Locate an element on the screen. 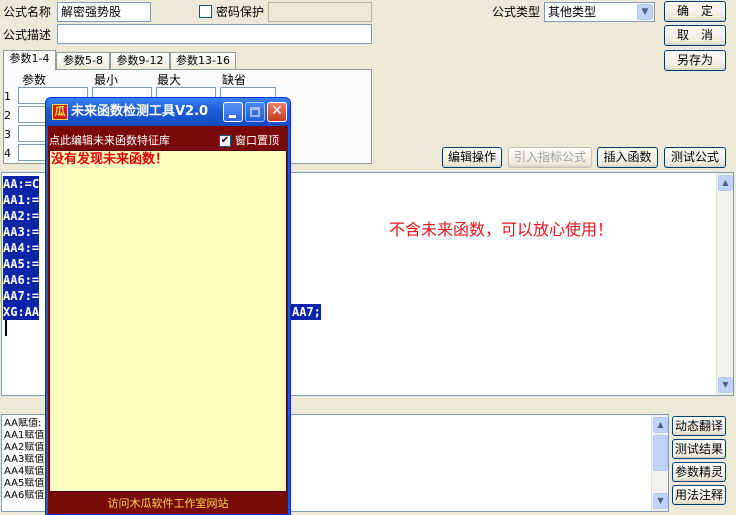 The width and height of the screenshot is (736, 515). param-row-number: 4 is located at coordinates (7, 153).